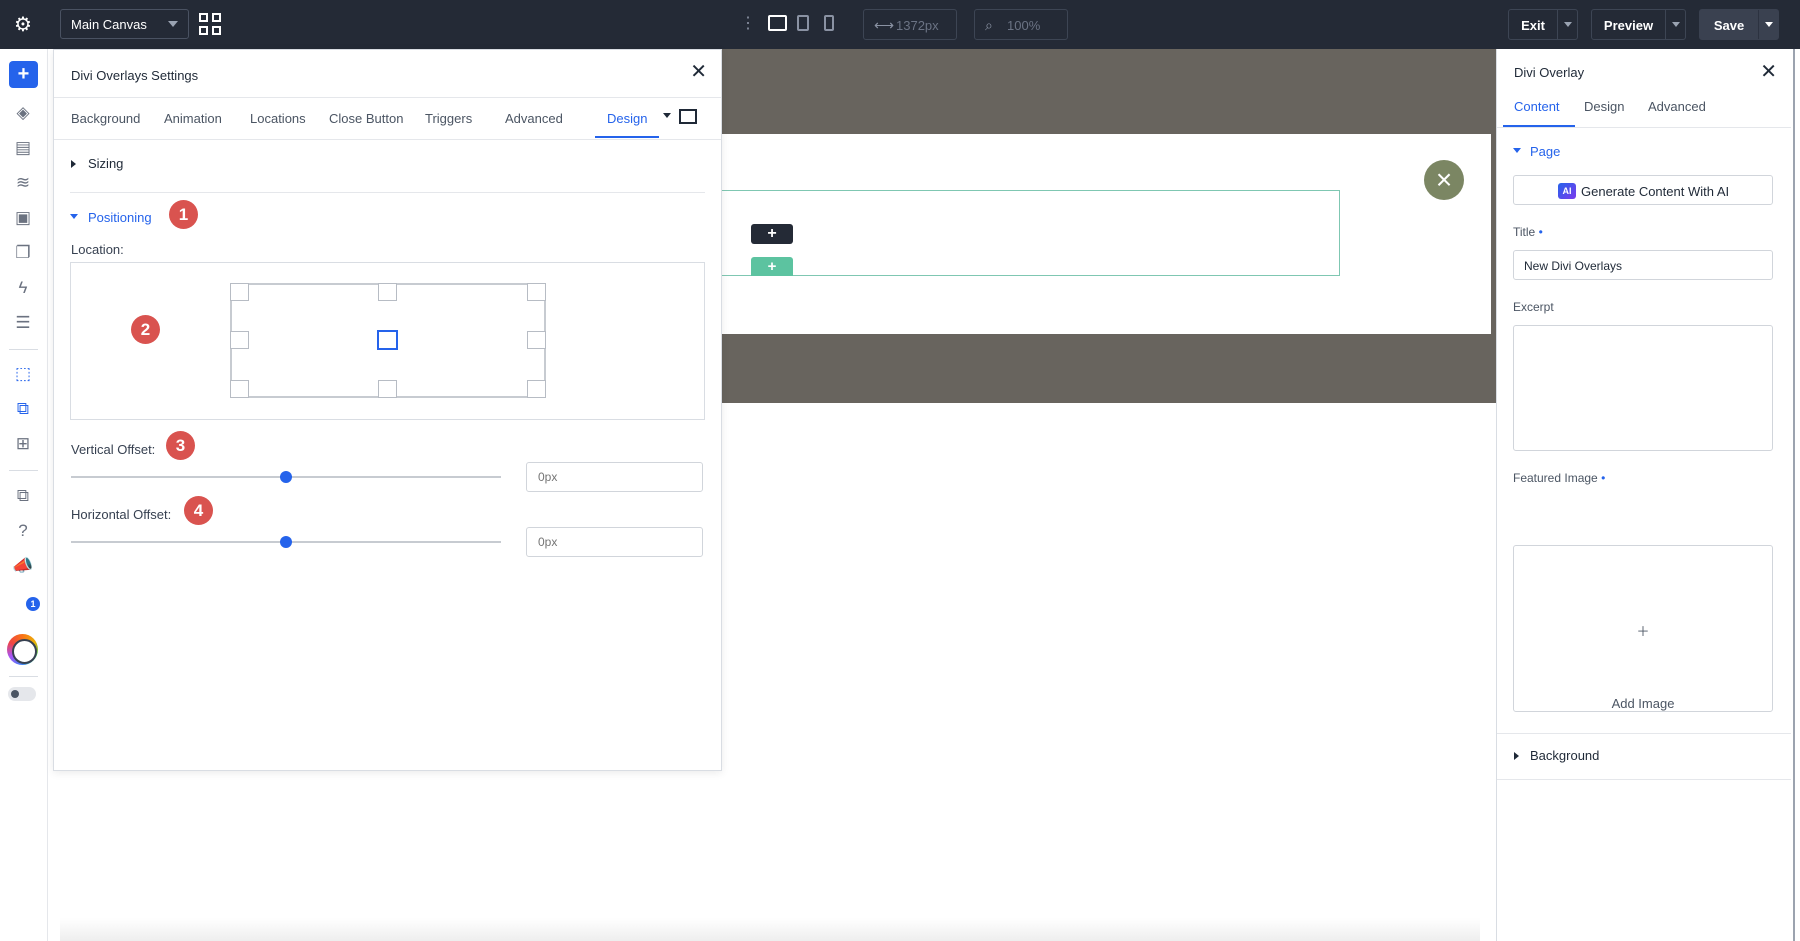 The image size is (1800, 941). What do you see at coordinates (22, 694) in the screenshot?
I see `mode-toggle` at bounding box center [22, 694].